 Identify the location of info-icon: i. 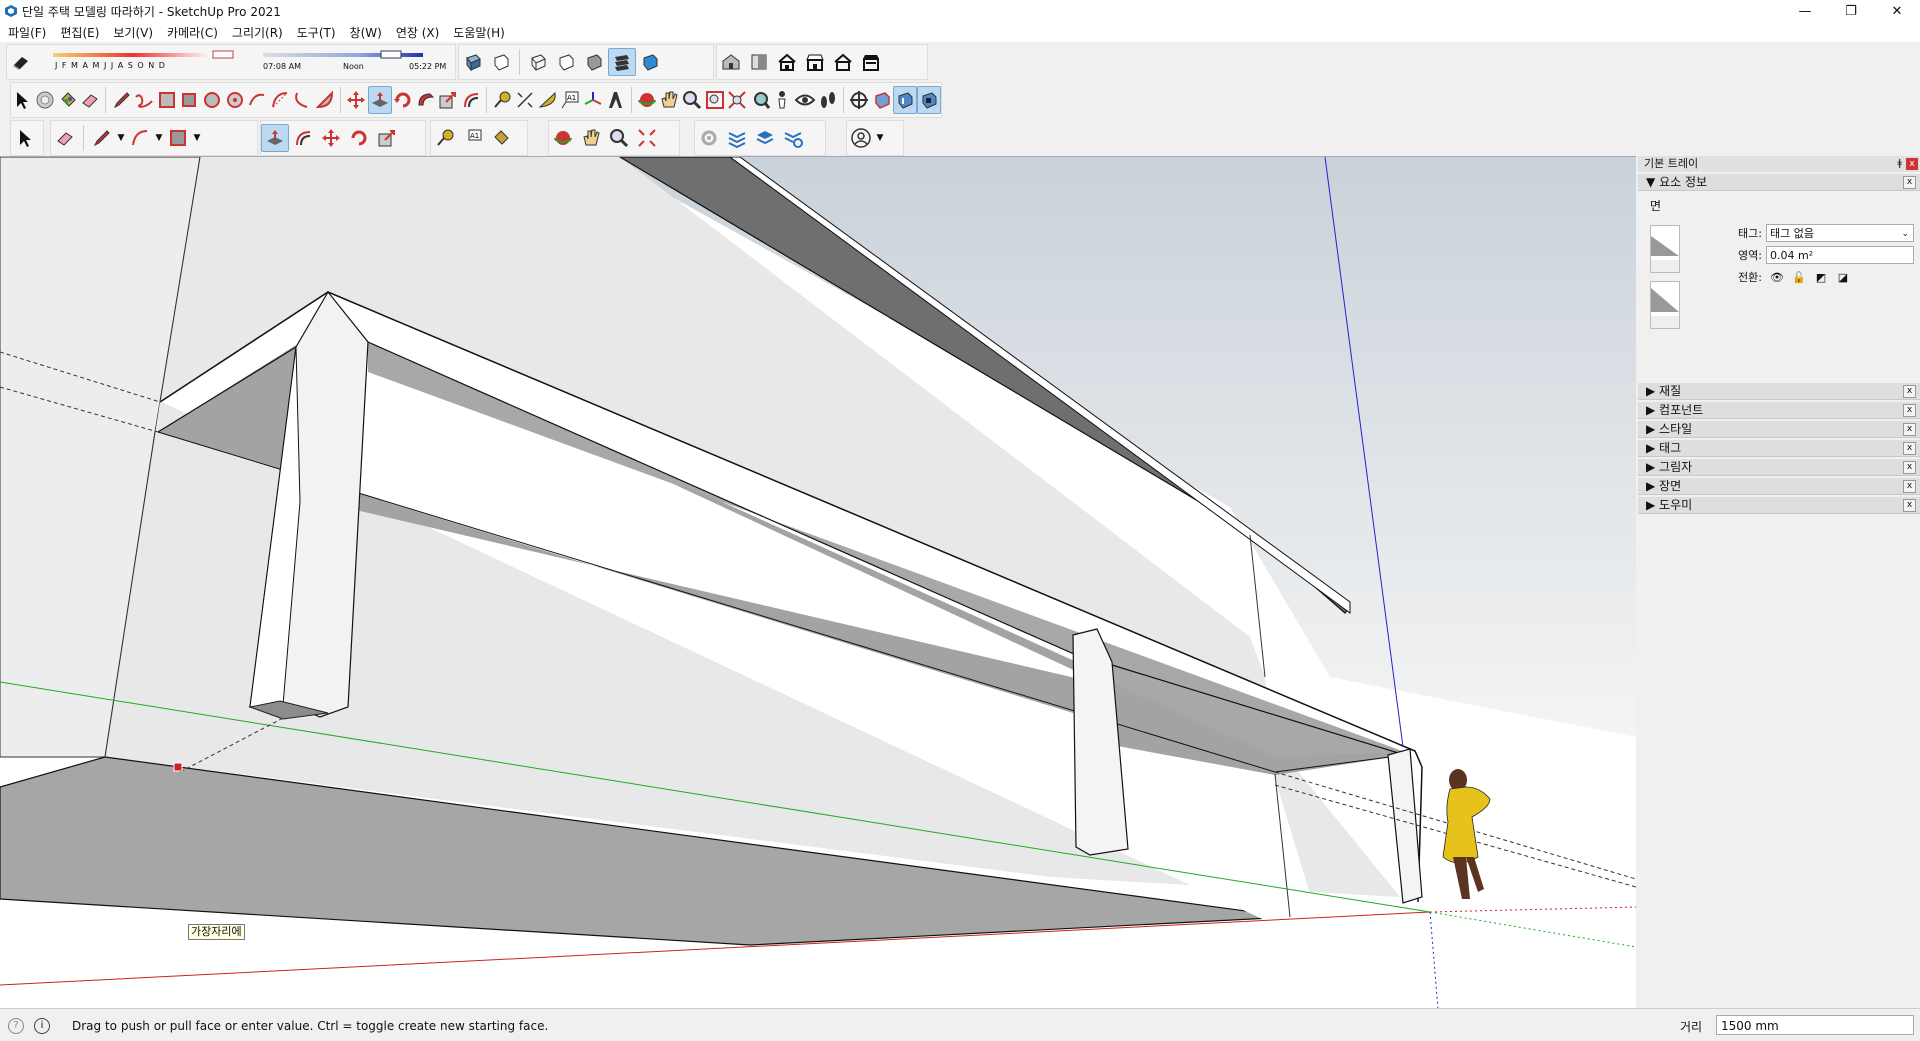
(42, 1026).